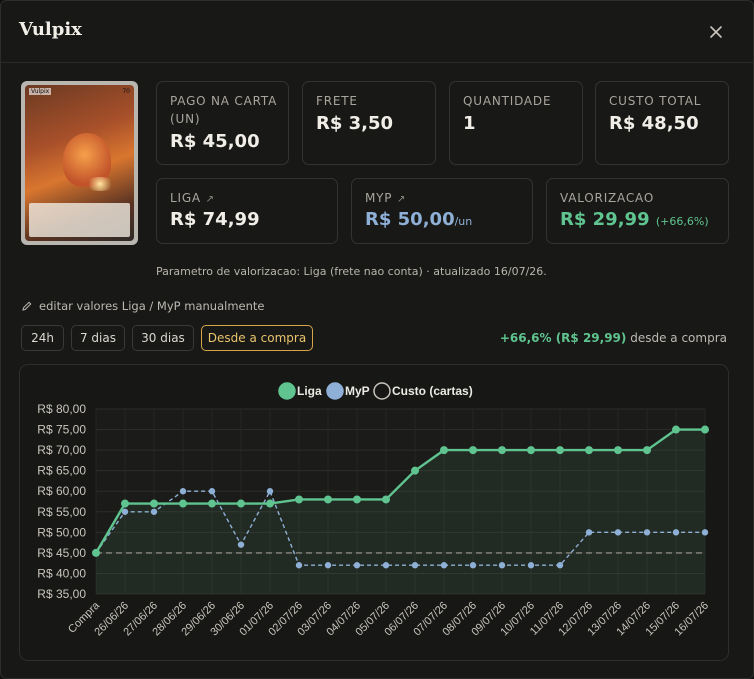 This screenshot has width=754, height=679. I want to click on stat-valorizacao-label: VALORIZACAO, so click(607, 198).